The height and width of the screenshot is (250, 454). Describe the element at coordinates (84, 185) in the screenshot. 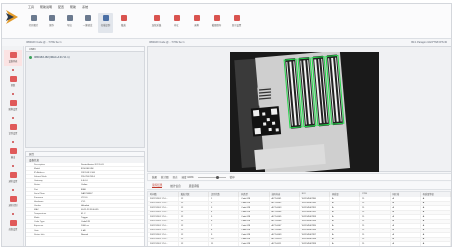

I see `property-value: Online` at that location.